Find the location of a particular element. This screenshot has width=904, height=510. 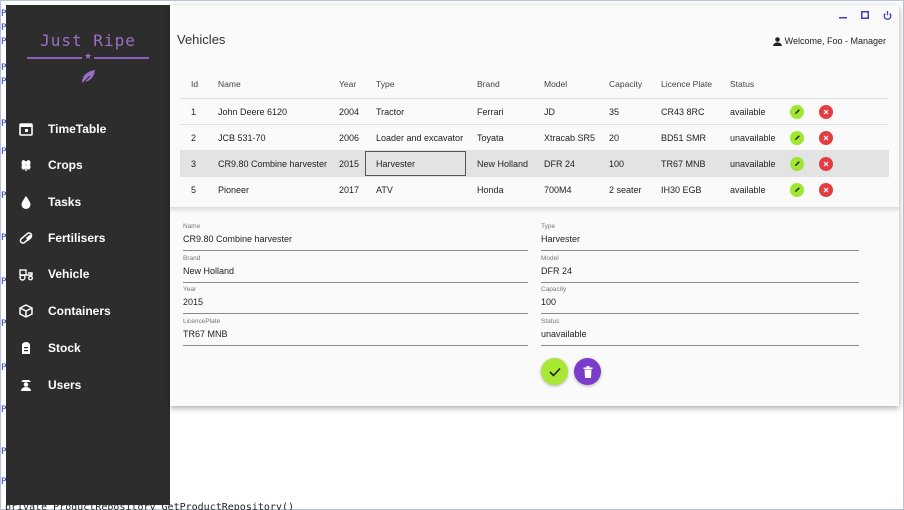

calendar-icon is located at coordinates (26, 129).